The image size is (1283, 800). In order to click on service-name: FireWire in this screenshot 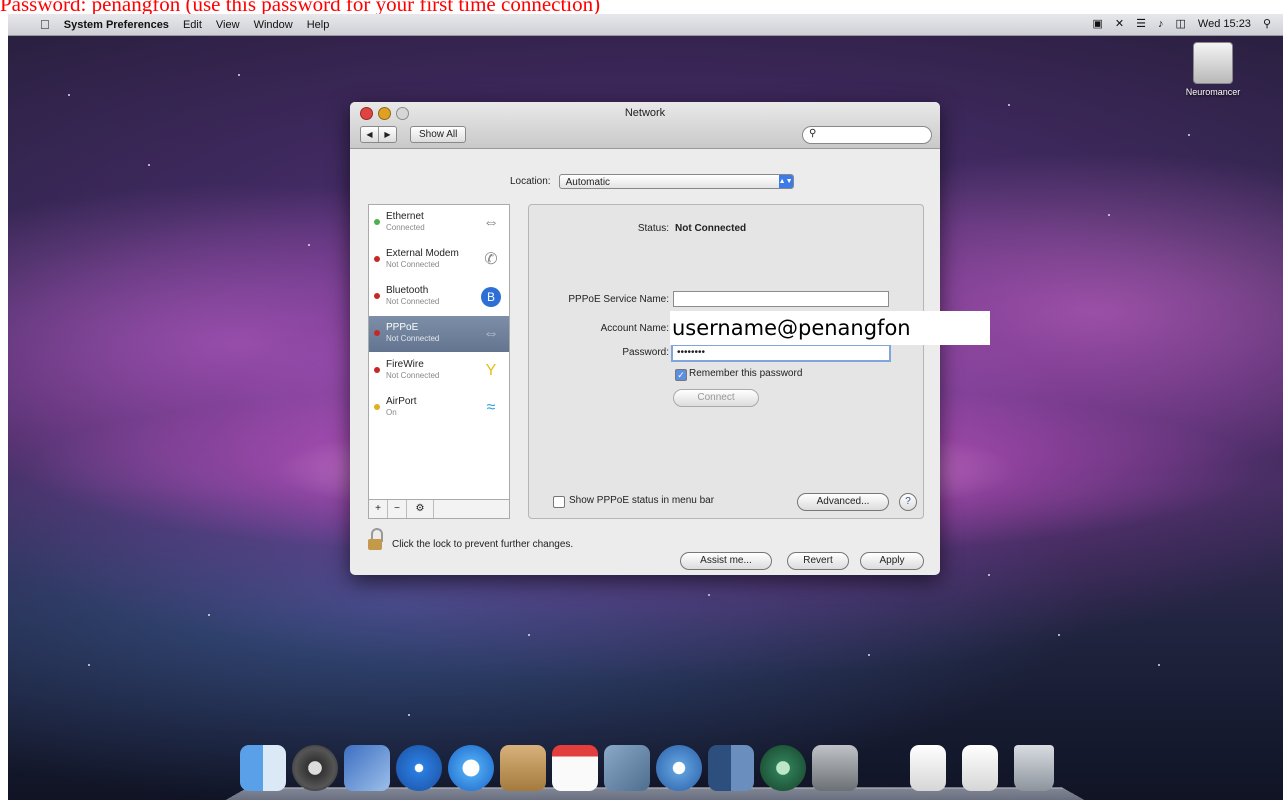, I will do `click(405, 364)`.